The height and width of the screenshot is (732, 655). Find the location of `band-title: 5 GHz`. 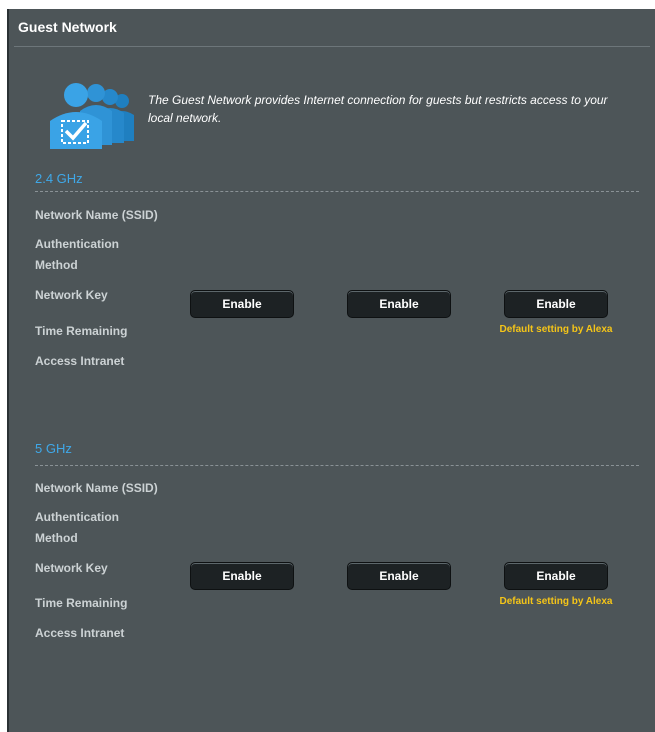

band-title: 5 GHz is located at coordinates (53, 448).